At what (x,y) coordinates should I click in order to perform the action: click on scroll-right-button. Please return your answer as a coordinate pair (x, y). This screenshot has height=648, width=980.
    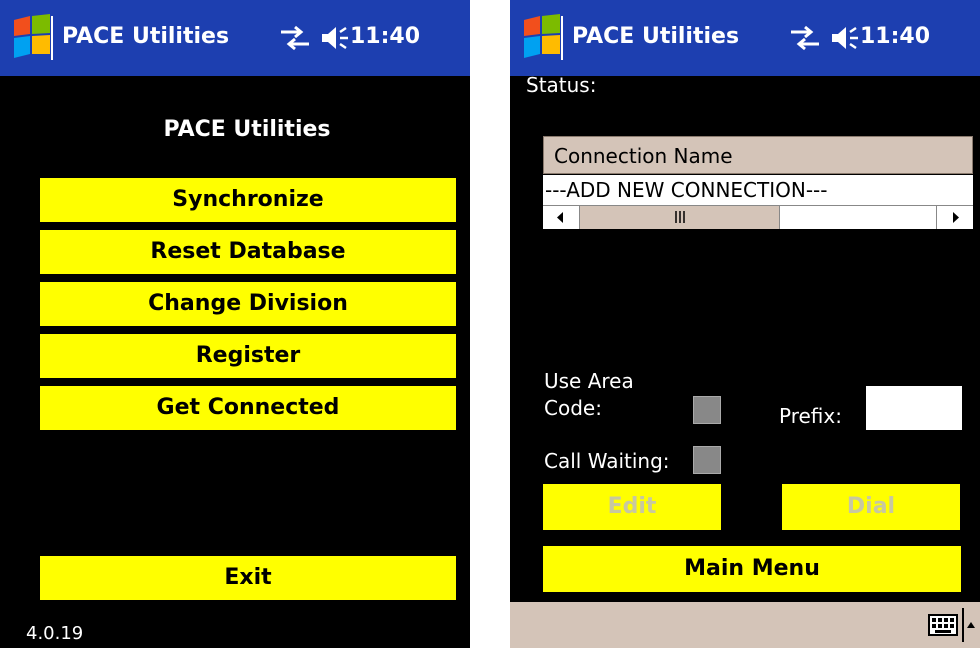
    Looking at the image, I should click on (954, 217).